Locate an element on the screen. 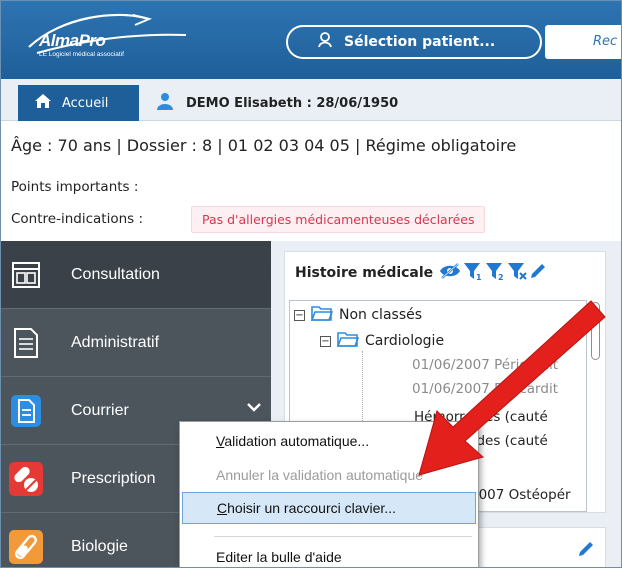 The width and height of the screenshot is (622, 568). tab-home-label: Accueil is located at coordinates (85, 103).